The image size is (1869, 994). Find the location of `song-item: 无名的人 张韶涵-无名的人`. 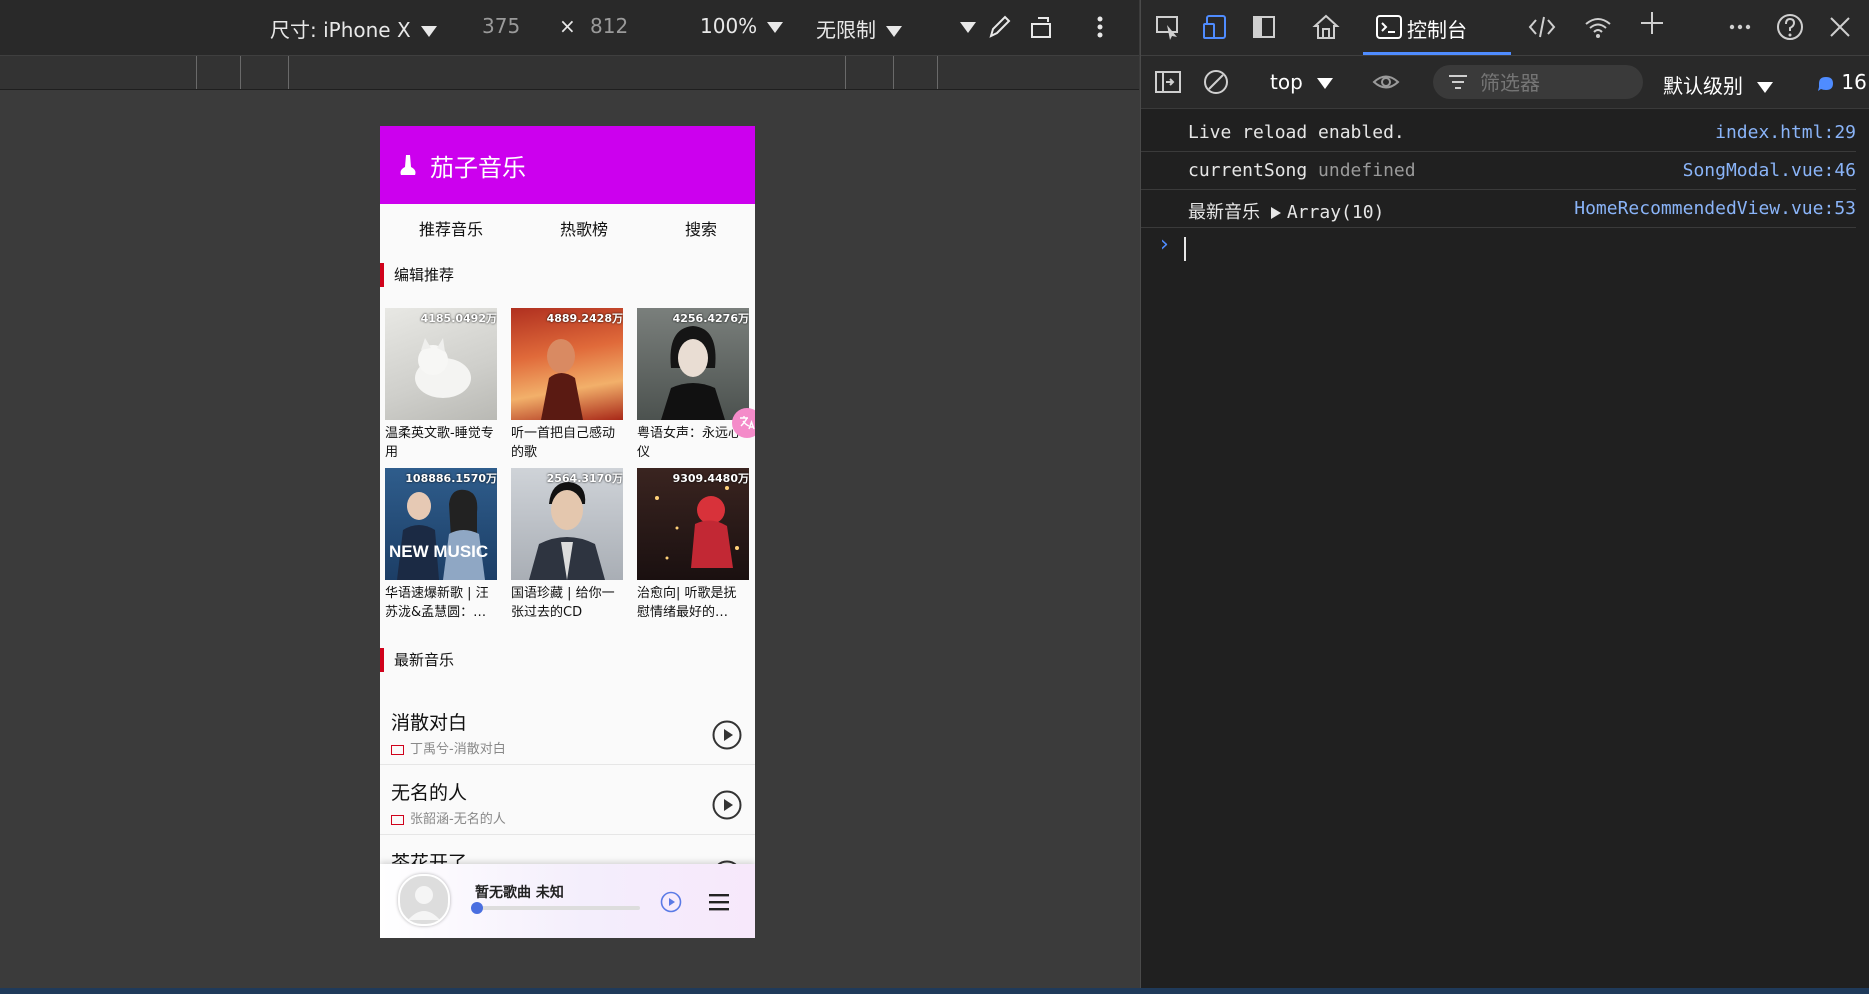

song-item: 无名的人 张韶涵-无名的人 is located at coordinates (567, 799).